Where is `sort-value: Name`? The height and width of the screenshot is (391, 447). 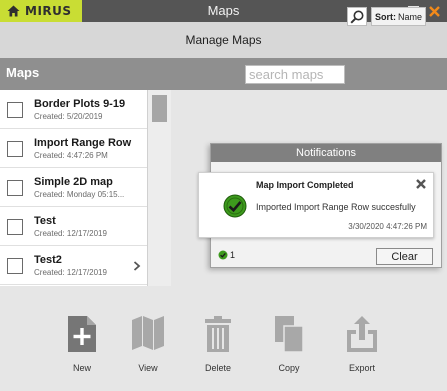 sort-value: Name is located at coordinates (409, 16).